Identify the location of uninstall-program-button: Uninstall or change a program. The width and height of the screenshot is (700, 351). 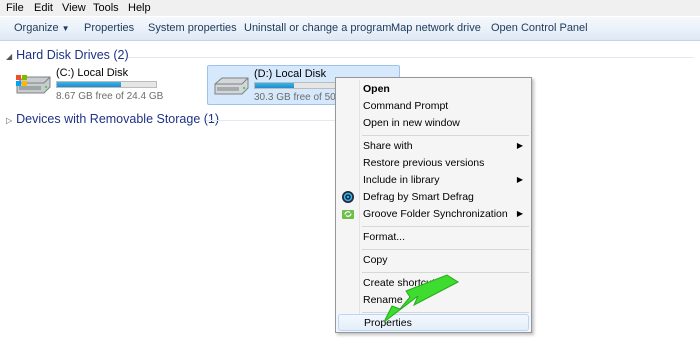
(317, 28).